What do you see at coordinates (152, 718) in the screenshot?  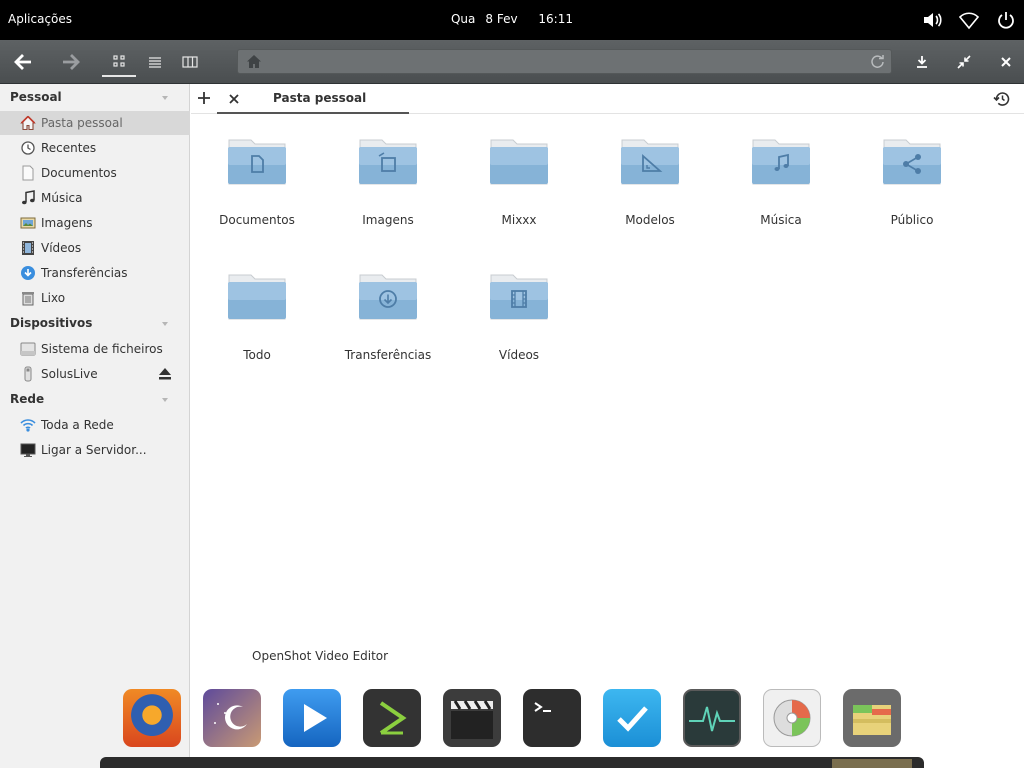 I see `firefox-icon` at bounding box center [152, 718].